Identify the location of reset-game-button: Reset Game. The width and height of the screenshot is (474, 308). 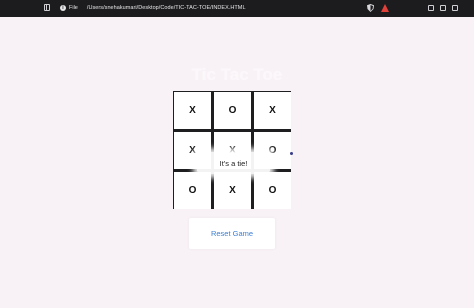
(232, 233).